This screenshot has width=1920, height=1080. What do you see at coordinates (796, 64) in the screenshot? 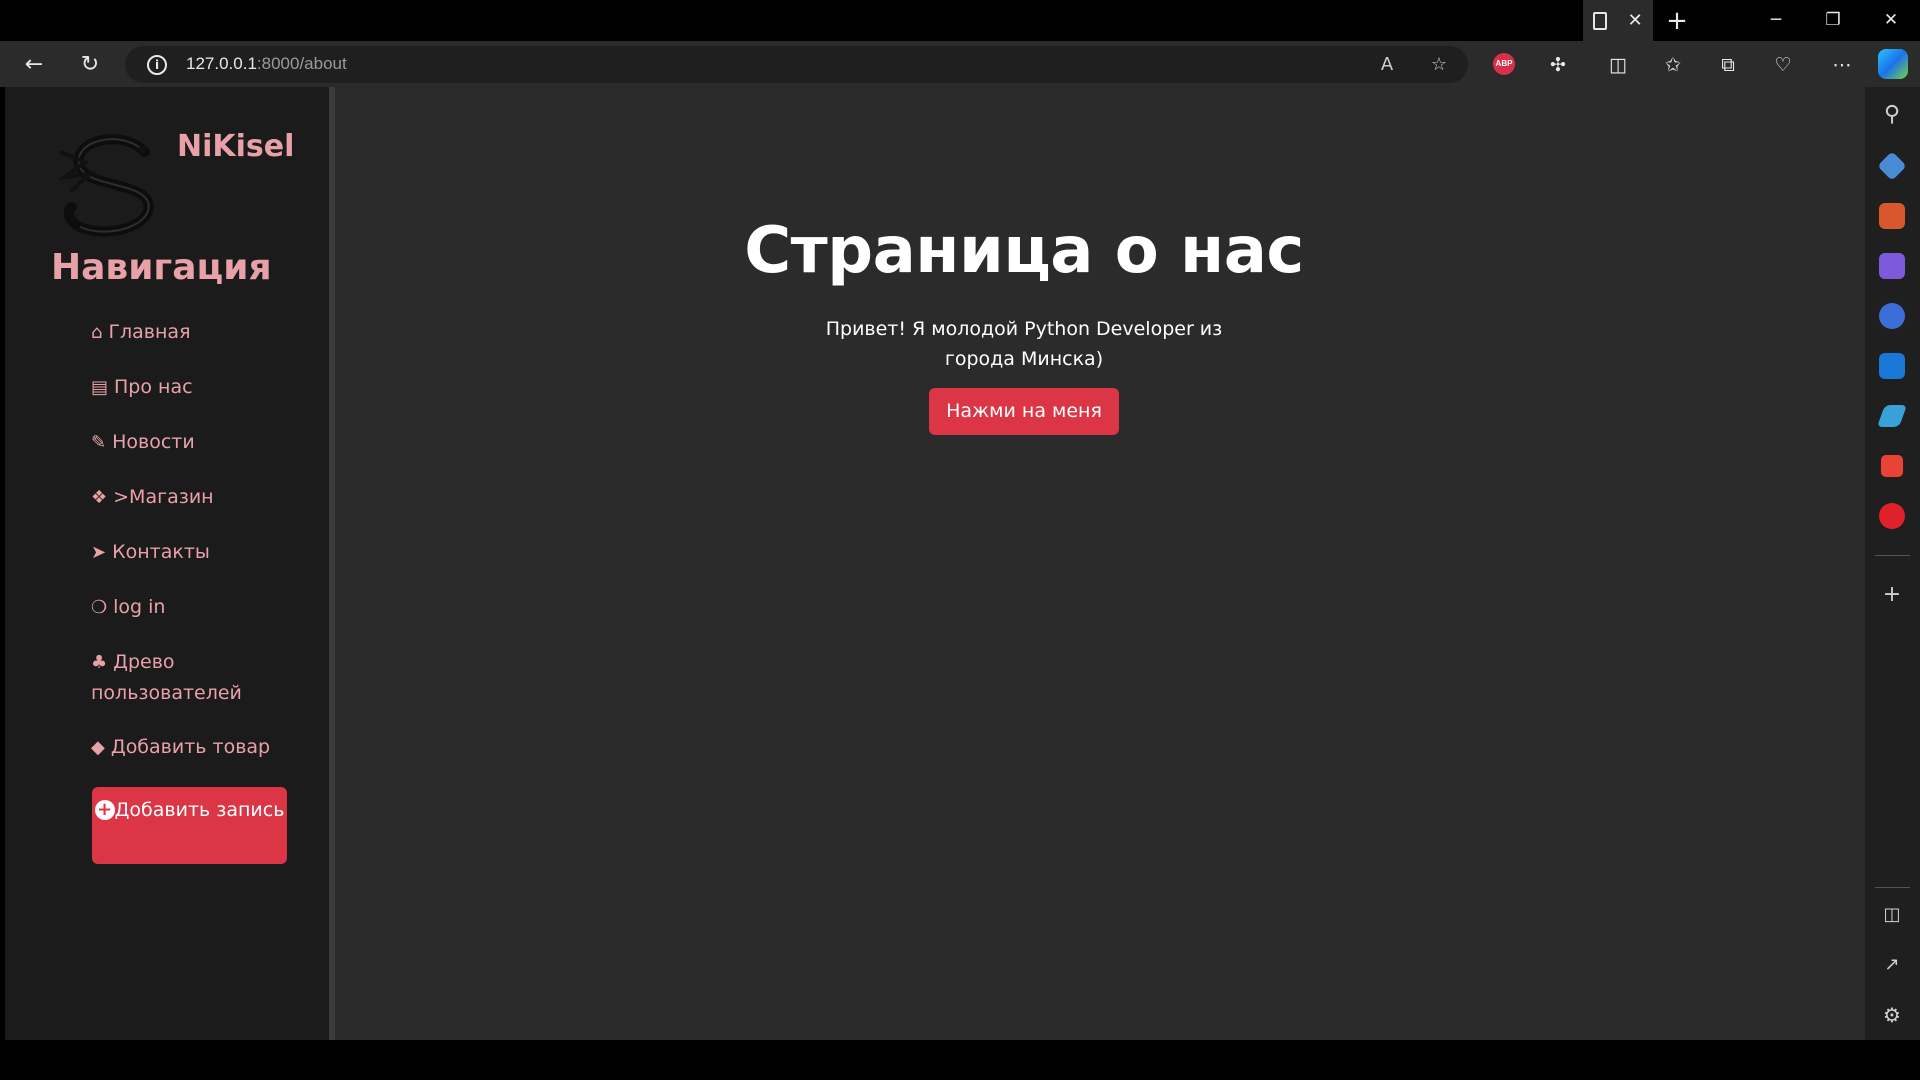
I see `address-bar: i 127.0.0.1:8000/about A ☆` at bounding box center [796, 64].